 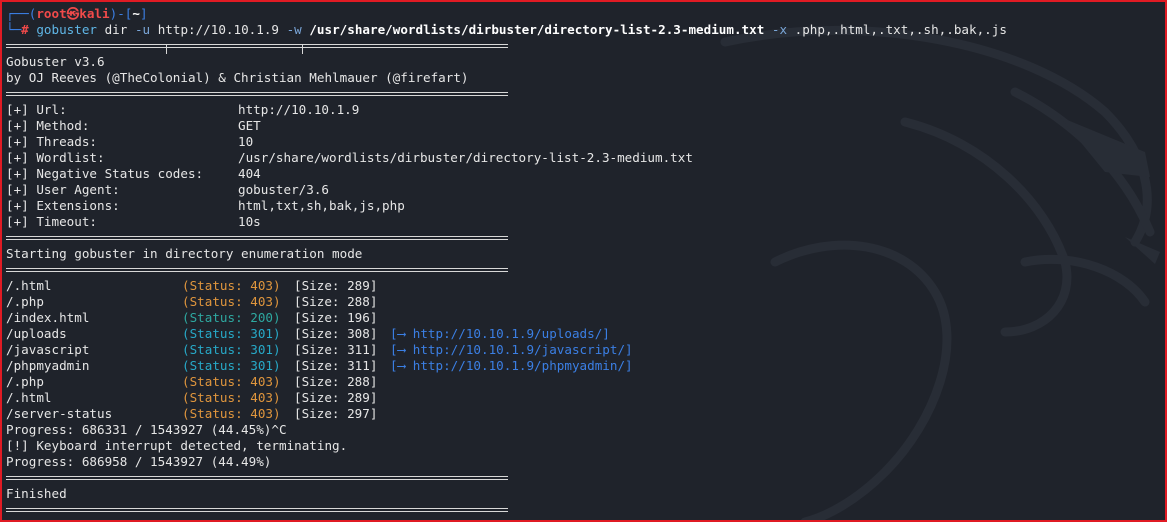 What do you see at coordinates (48, 125) in the screenshot?
I see `config-key: [+] Method:` at bounding box center [48, 125].